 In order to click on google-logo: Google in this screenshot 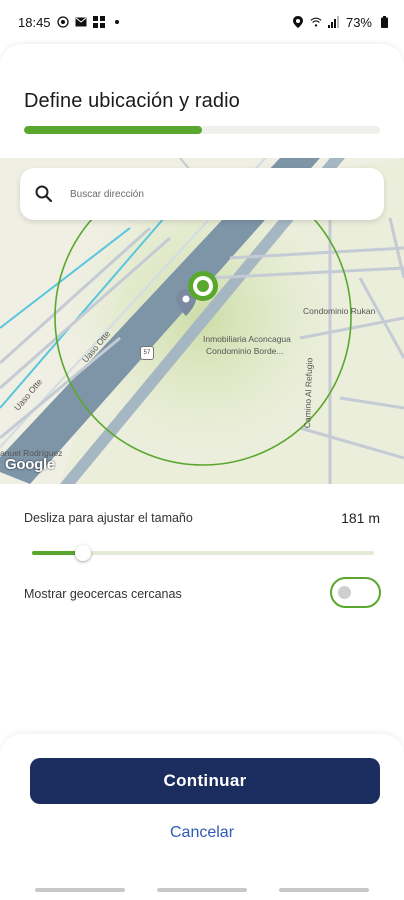, I will do `click(30, 464)`.